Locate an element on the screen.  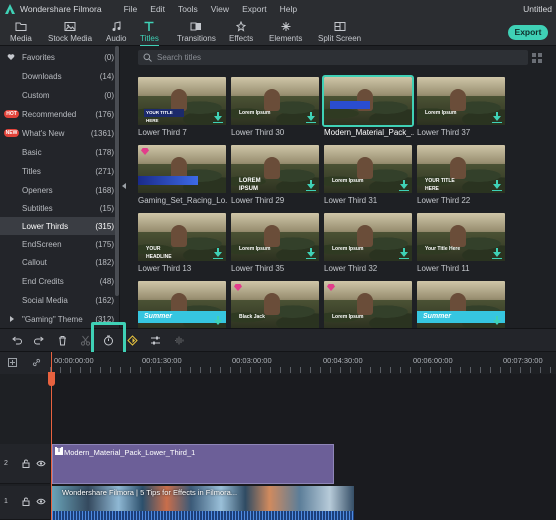
title-card: Lorem Ipsum Lower Third 35 is located at coordinates (275, 243).